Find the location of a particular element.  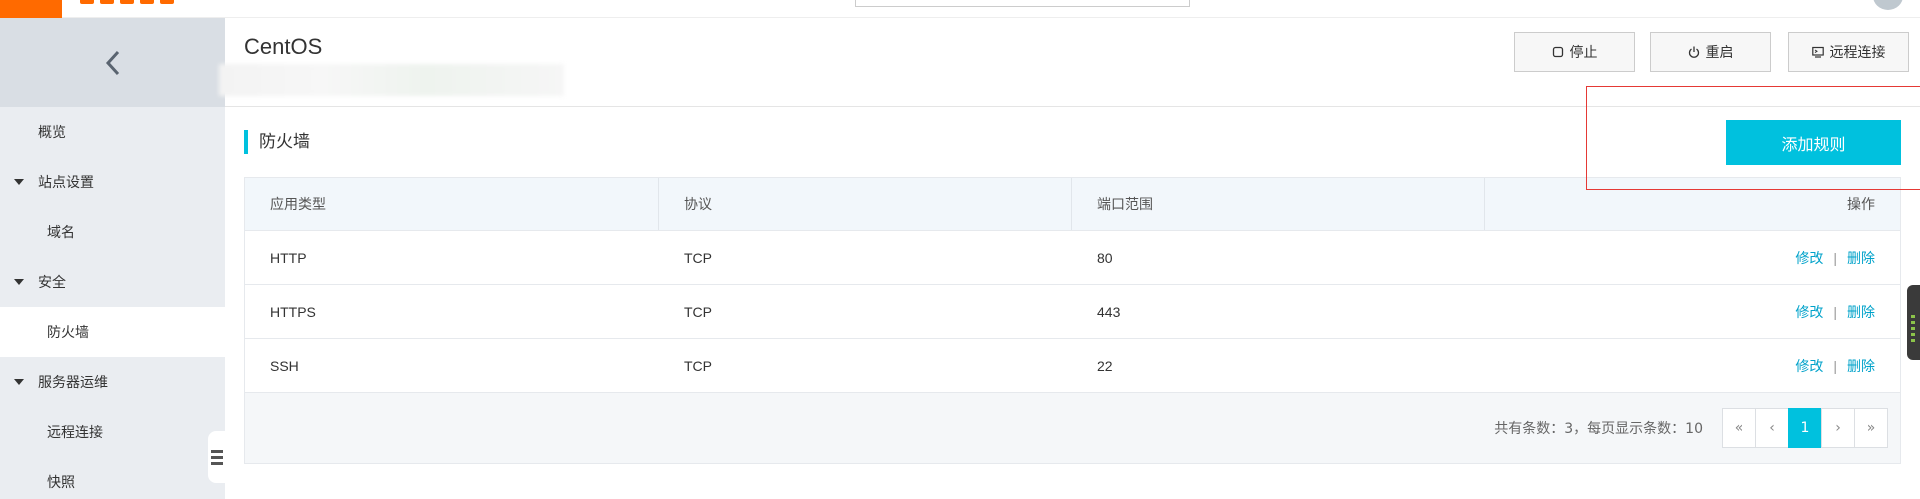

table-row: HTTPS TCP 443 修改 | 删除 is located at coordinates (1072, 312).